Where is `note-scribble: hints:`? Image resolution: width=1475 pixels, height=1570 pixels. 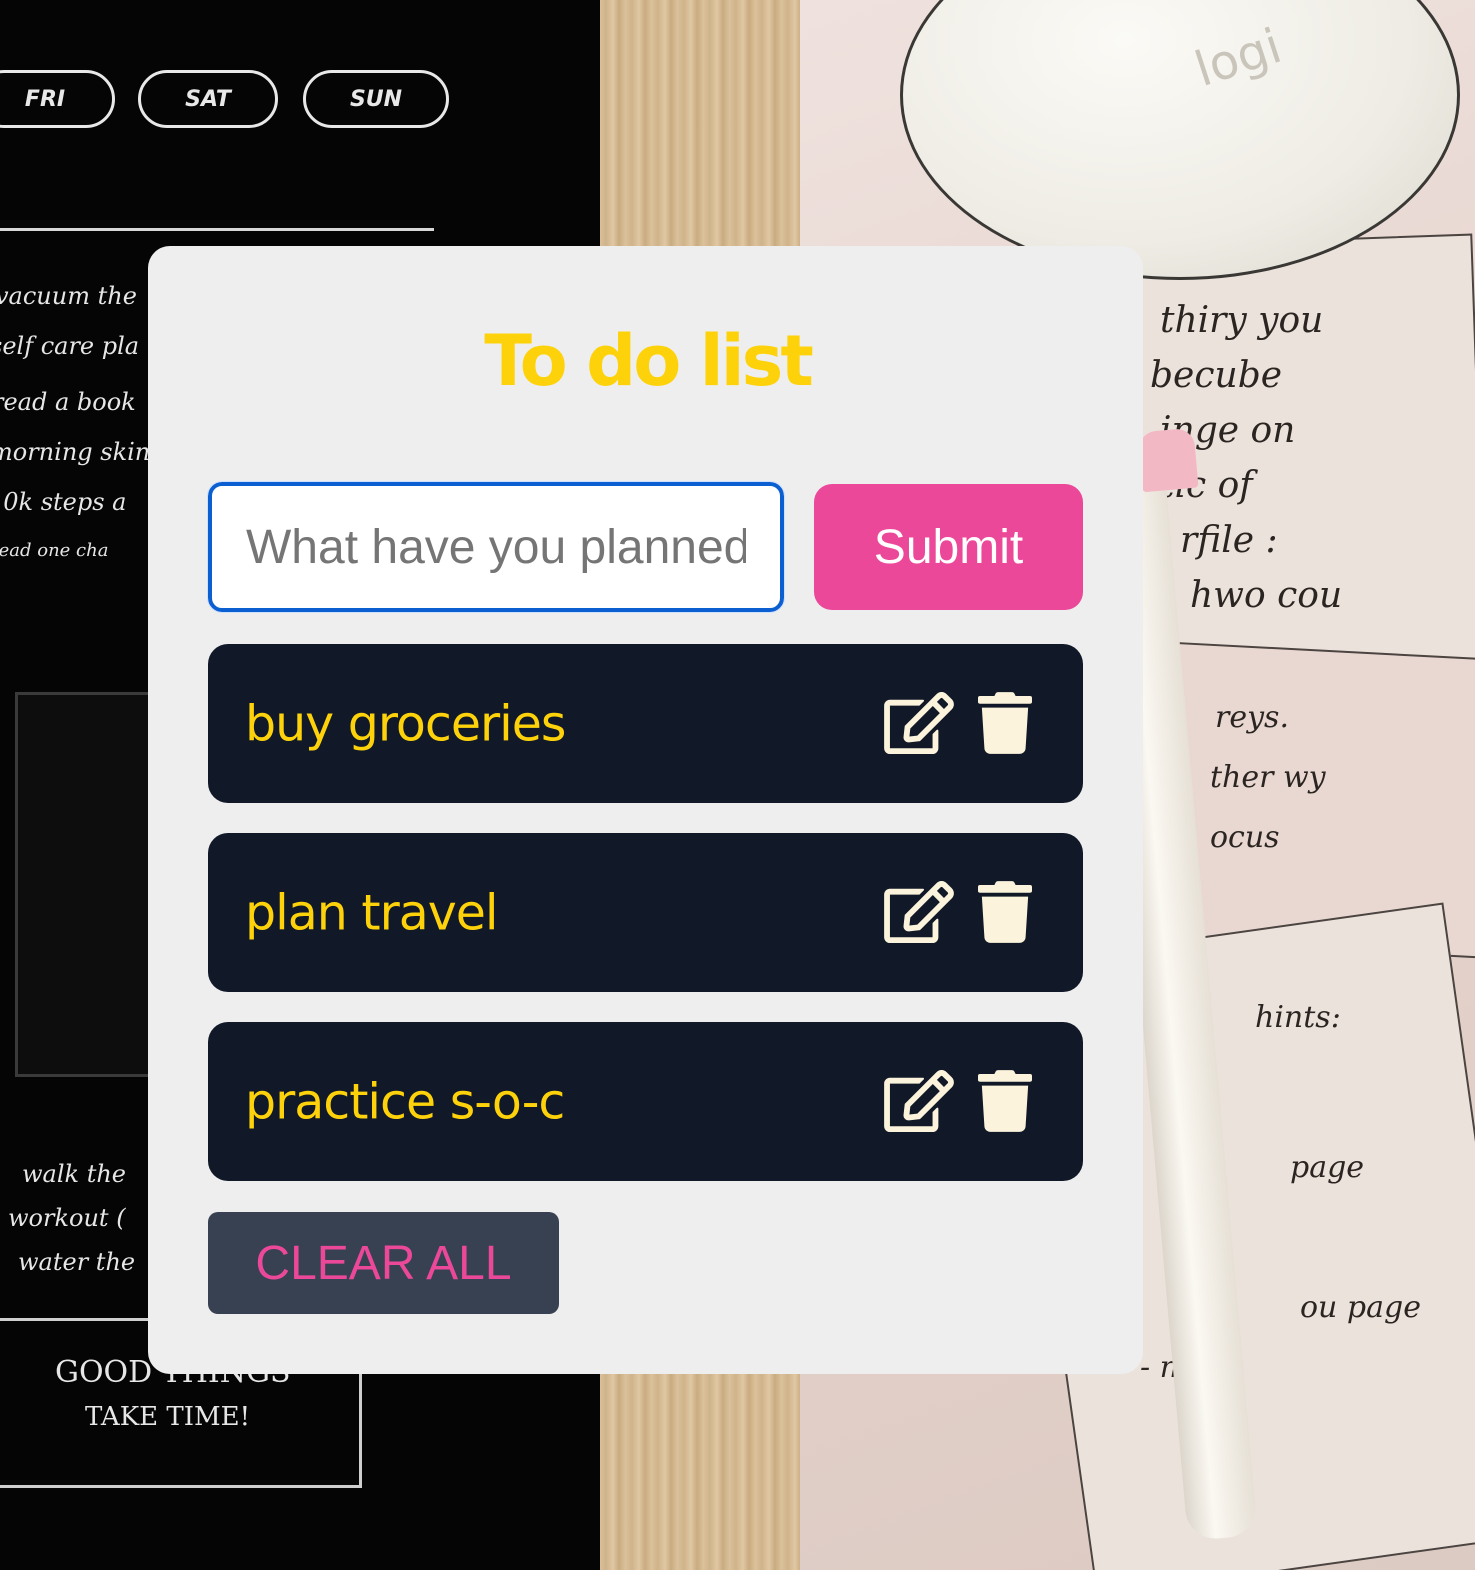 note-scribble: hints: is located at coordinates (1298, 1017).